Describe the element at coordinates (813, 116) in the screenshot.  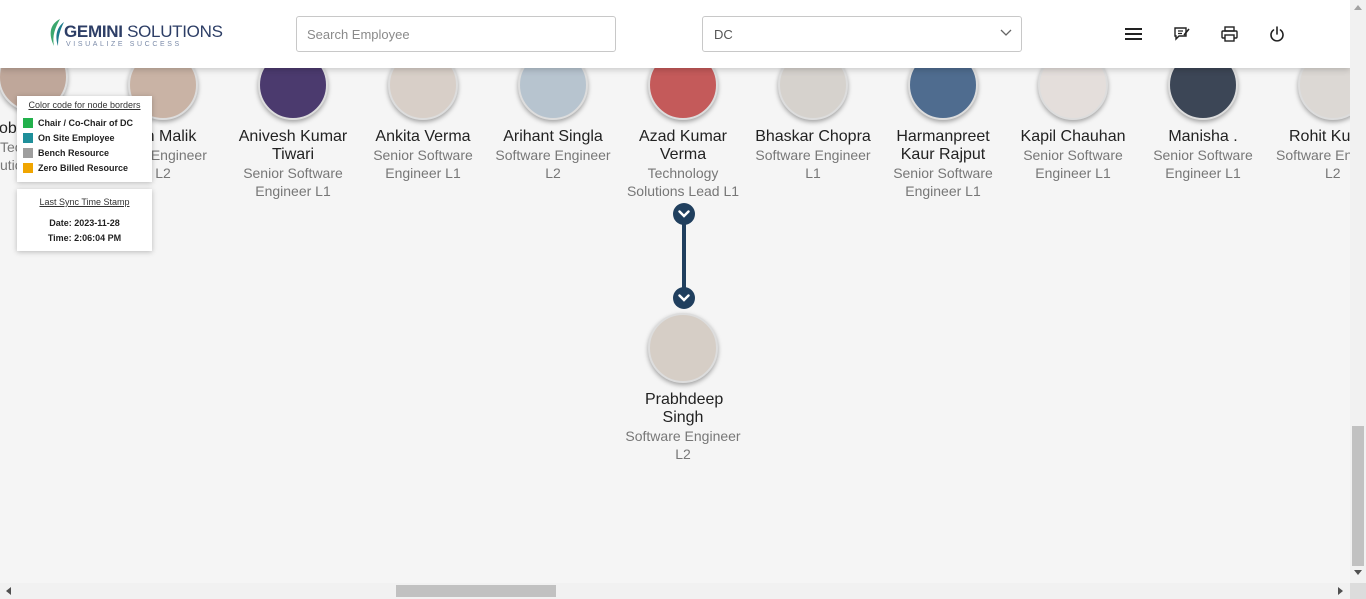
I see `employee-node: Bhaskar Chopra Software Engineer L1` at that location.